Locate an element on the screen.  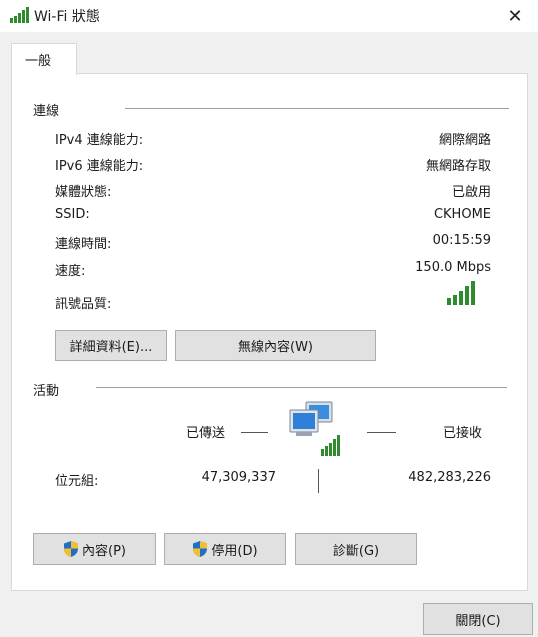
disable-button-label: 停用(D) is located at coordinates (234, 551).